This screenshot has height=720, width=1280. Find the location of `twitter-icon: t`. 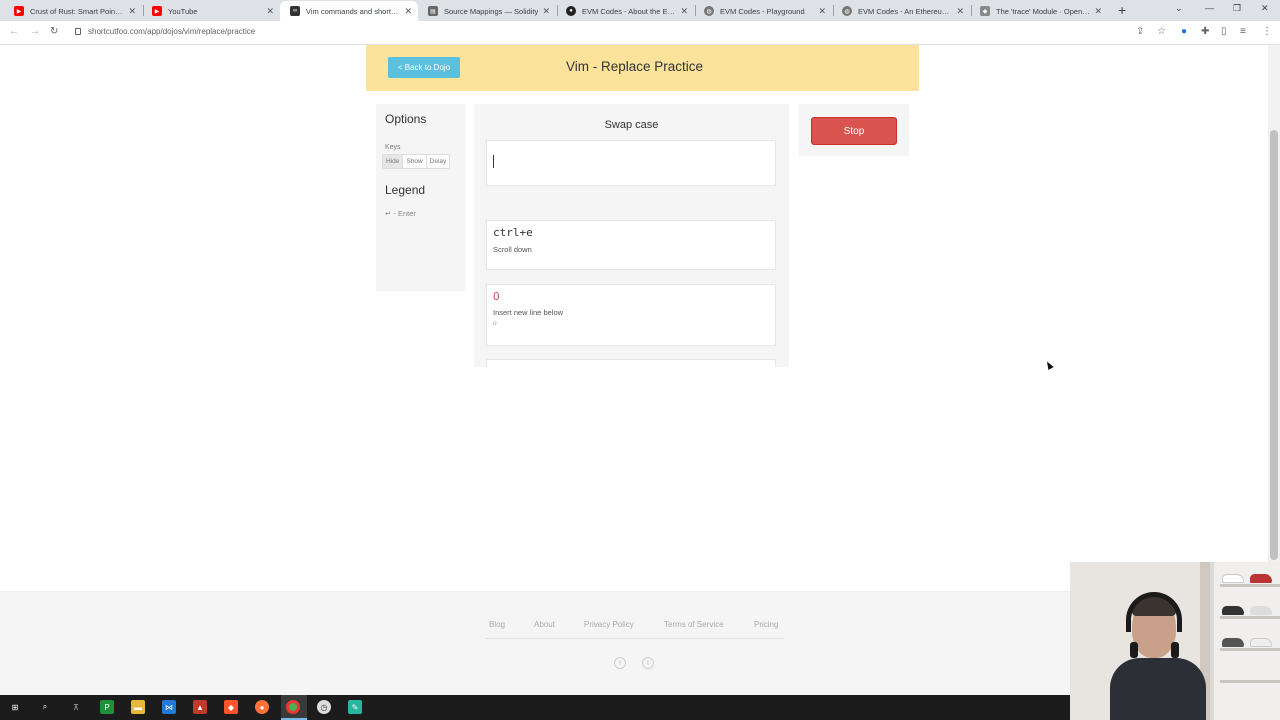

twitter-icon: t is located at coordinates (648, 663).